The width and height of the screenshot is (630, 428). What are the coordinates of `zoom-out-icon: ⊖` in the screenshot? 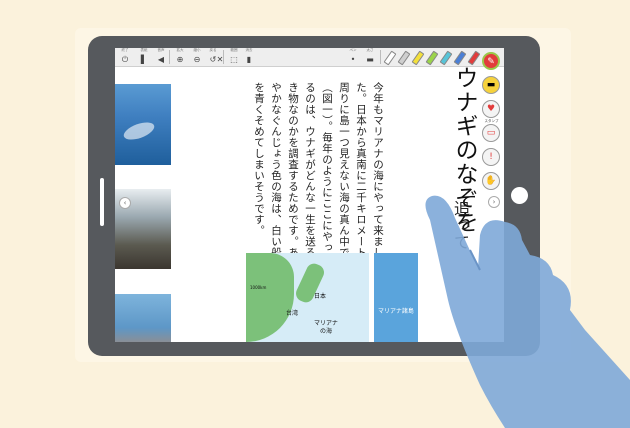 It's located at (197, 59).